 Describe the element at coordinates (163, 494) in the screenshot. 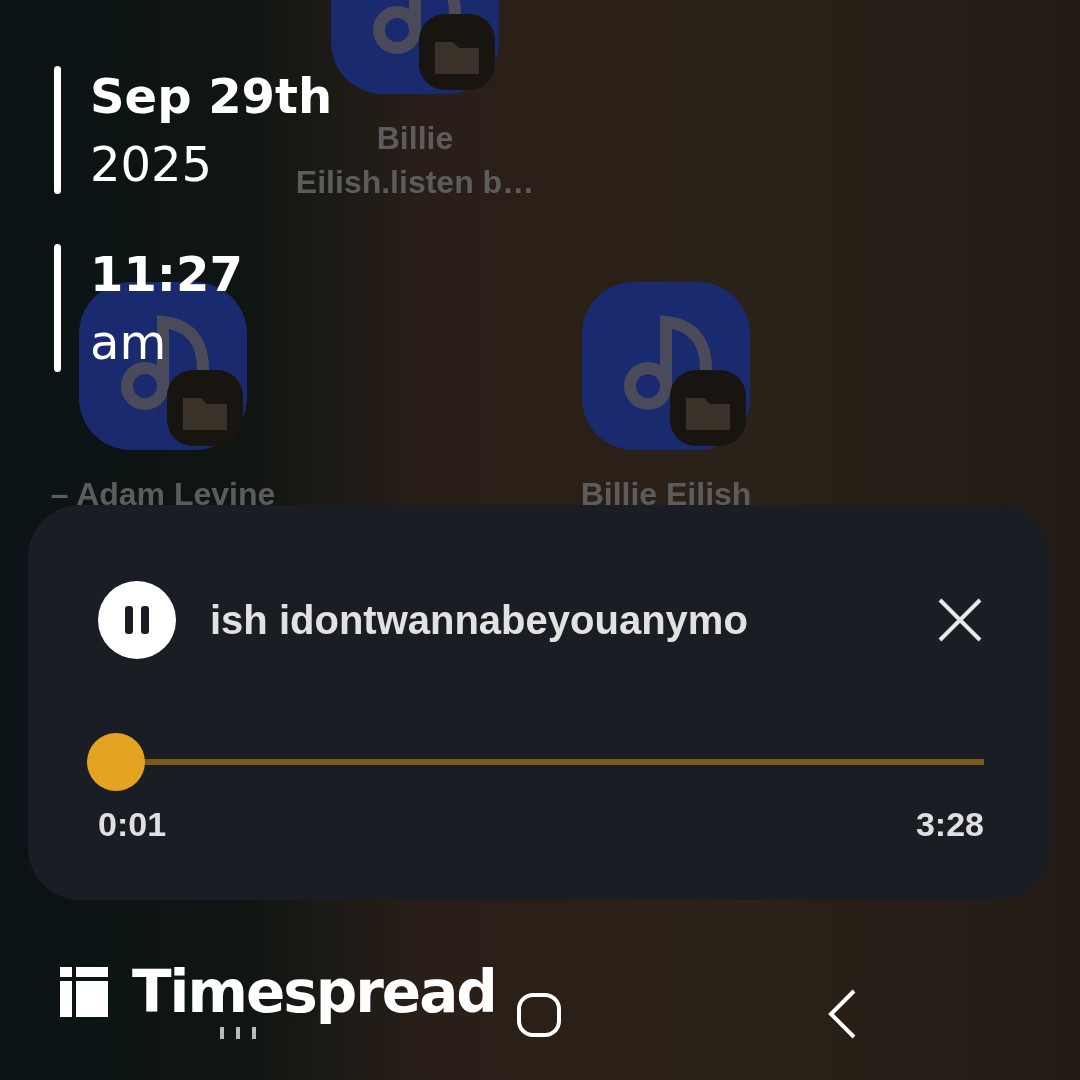

I see `app-label: – Adam Levine` at that location.